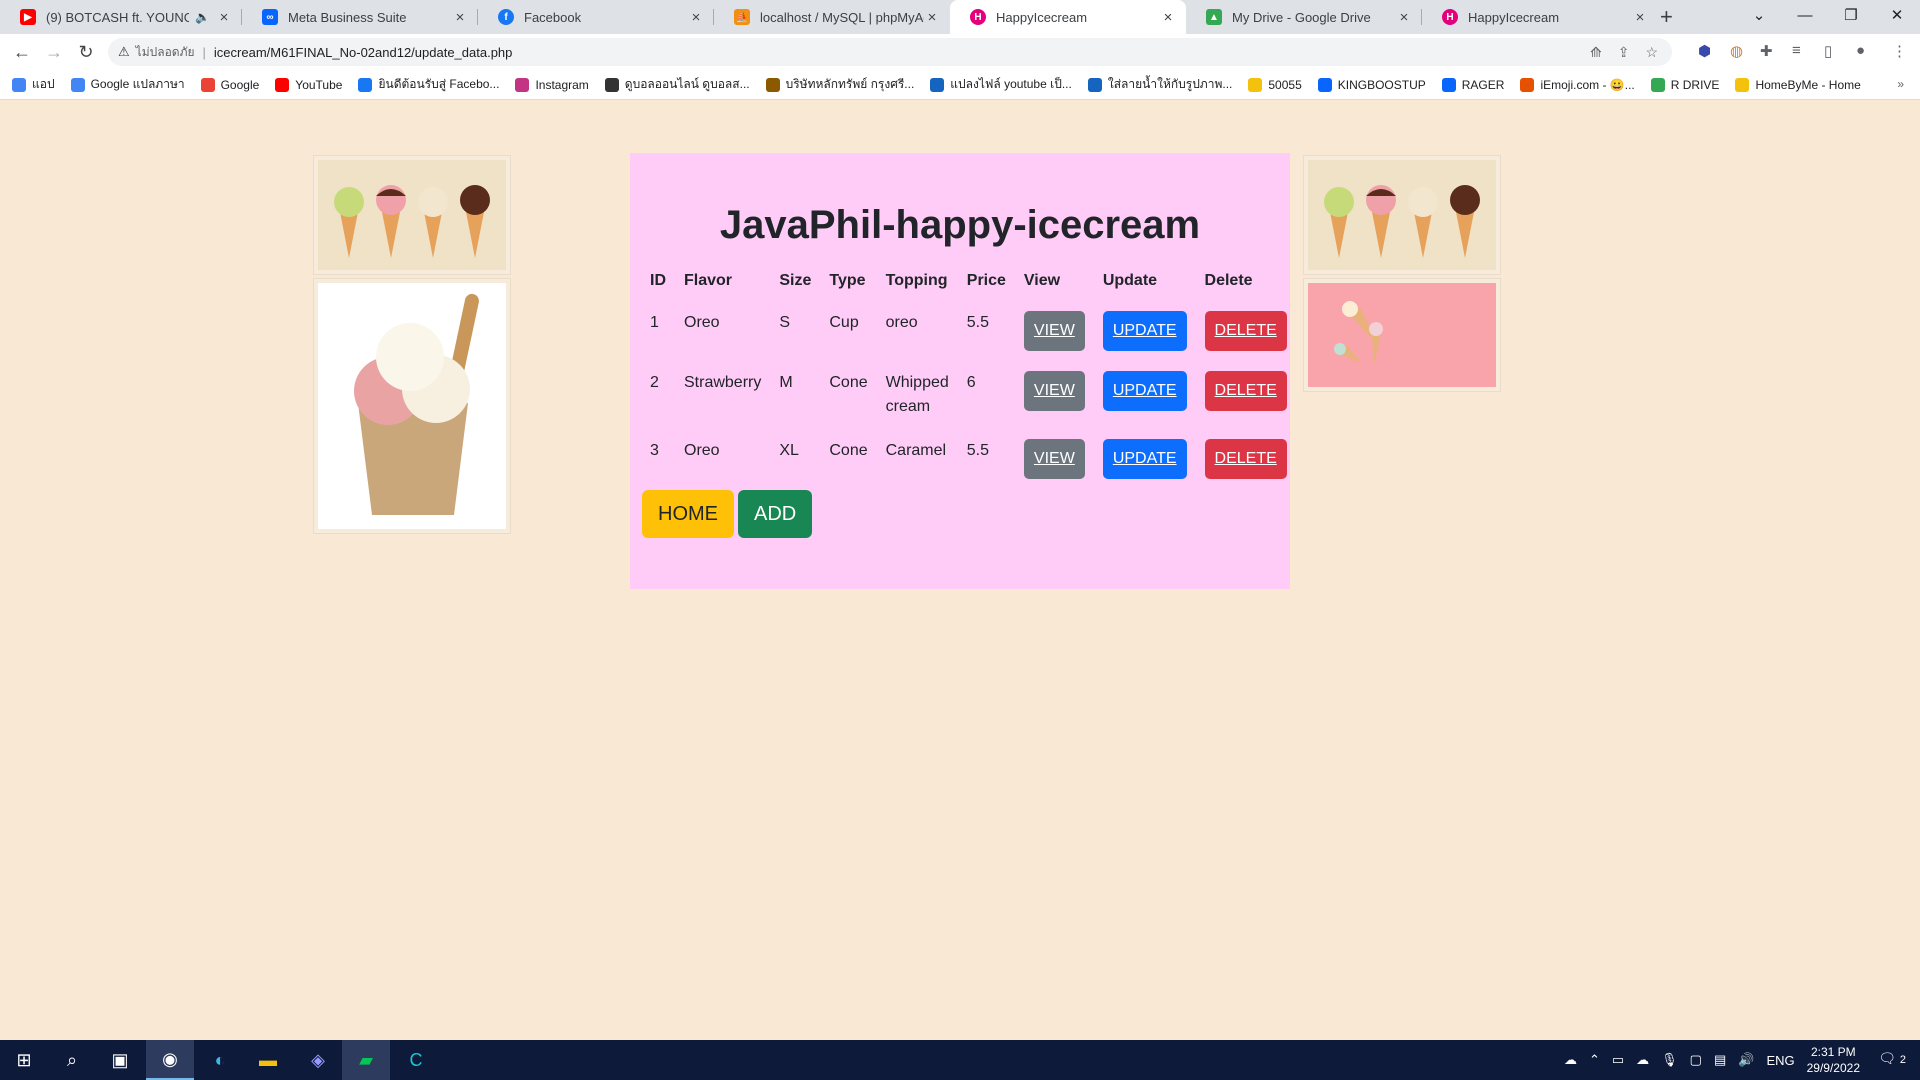 Image resolution: width=1920 pixels, height=1080 pixels. What do you see at coordinates (22, 52) in the screenshot?
I see `back-button: ←` at bounding box center [22, 52].